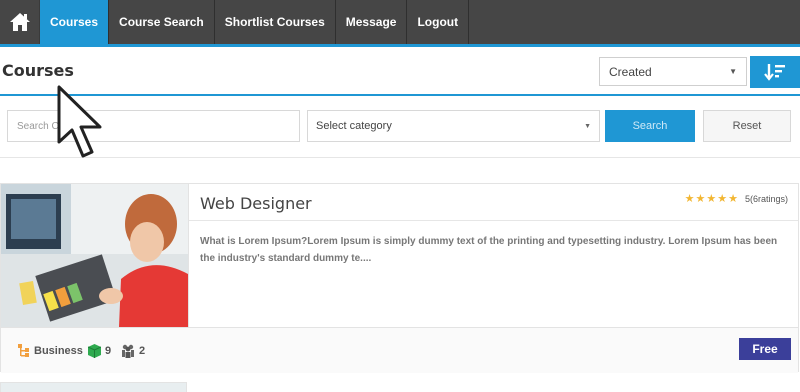 This screenshot has width=800, height=392. I want to click on nav-course-search: Course Search, so click(162, 22).